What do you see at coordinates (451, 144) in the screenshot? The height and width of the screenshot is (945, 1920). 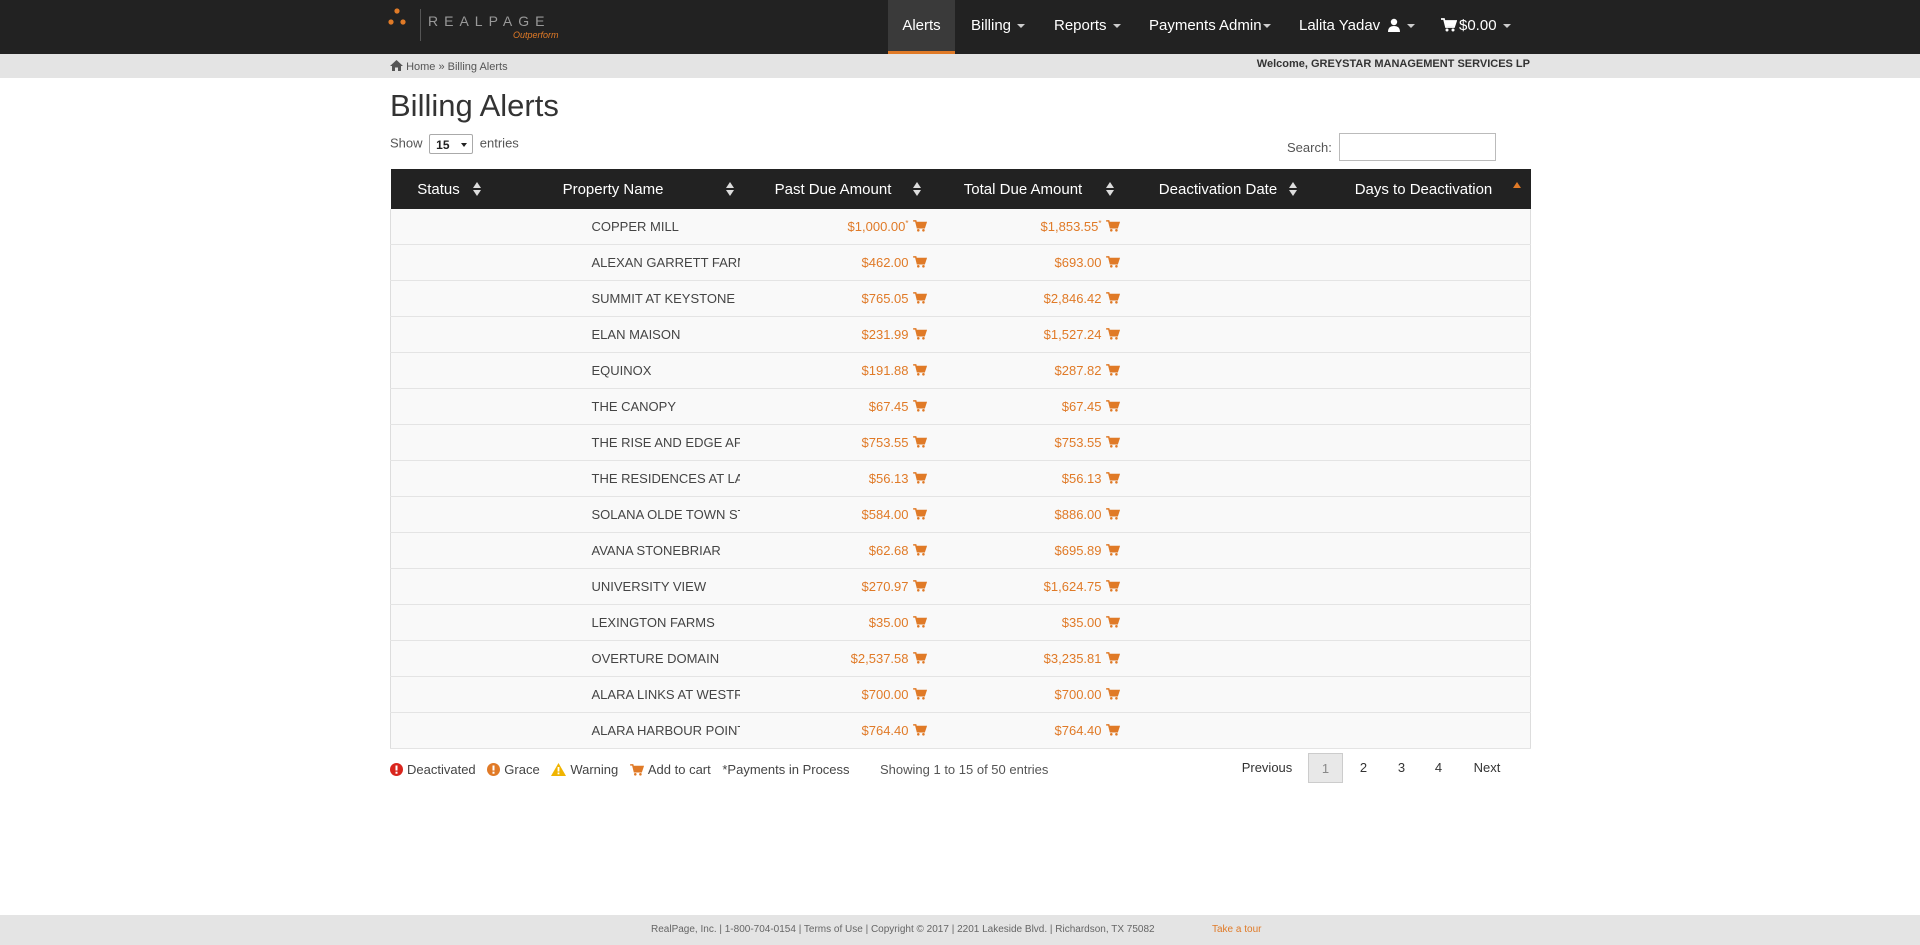 I see `entries-select: 15` at bounding box center [451, 144].